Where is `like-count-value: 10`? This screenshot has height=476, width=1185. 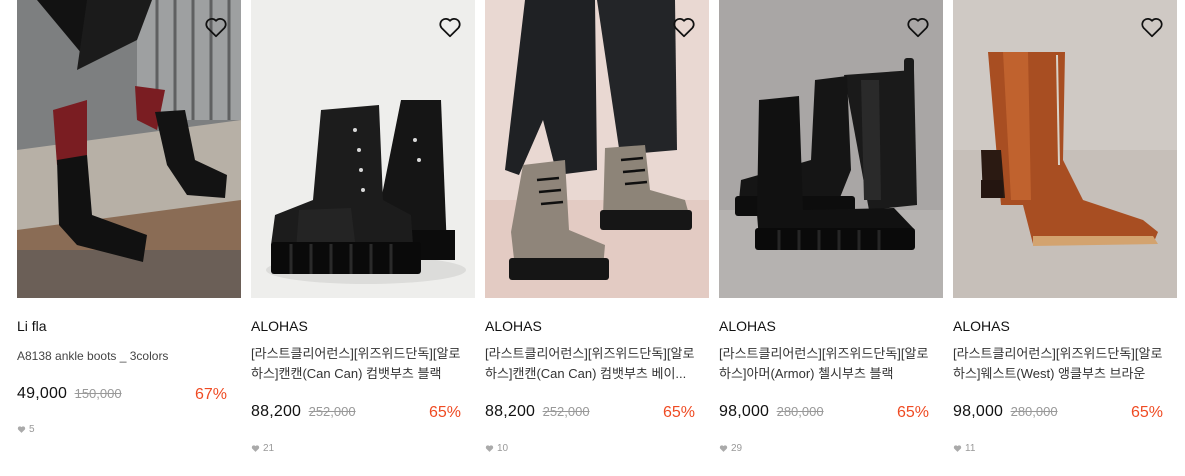
like-count-value: 10 is located at coordinates (503, 448).